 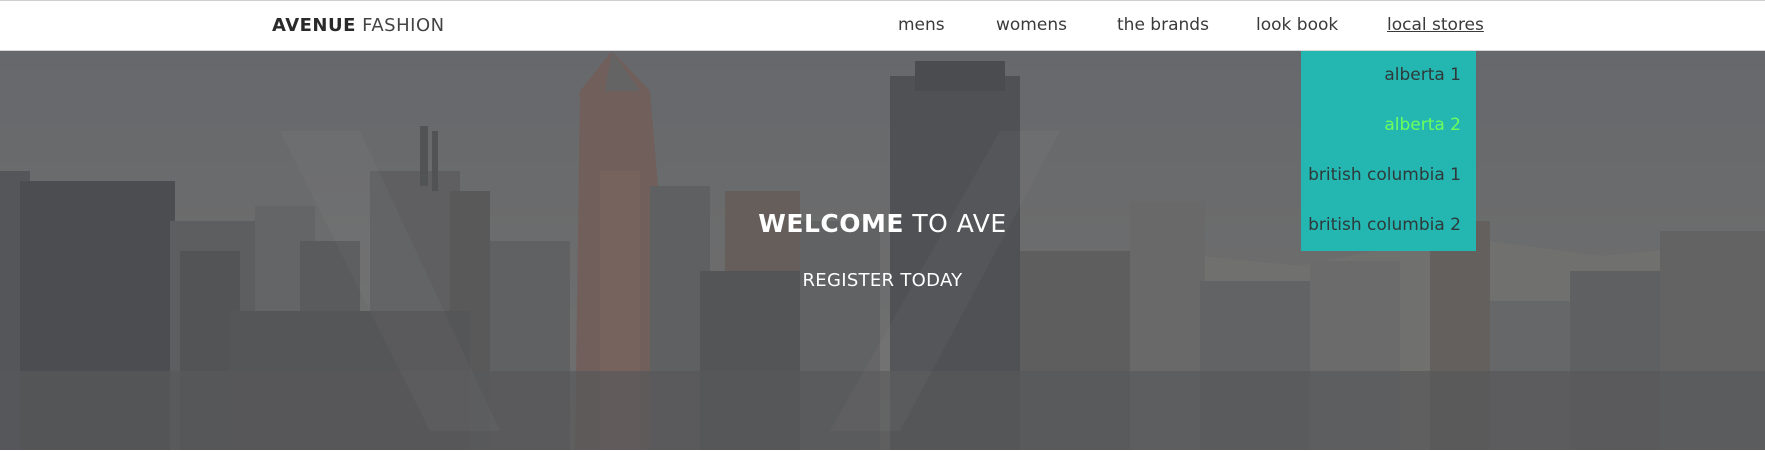 I want to click on dropdown-item-alberta-2: alberta 2, so click(x=1422, y=125).